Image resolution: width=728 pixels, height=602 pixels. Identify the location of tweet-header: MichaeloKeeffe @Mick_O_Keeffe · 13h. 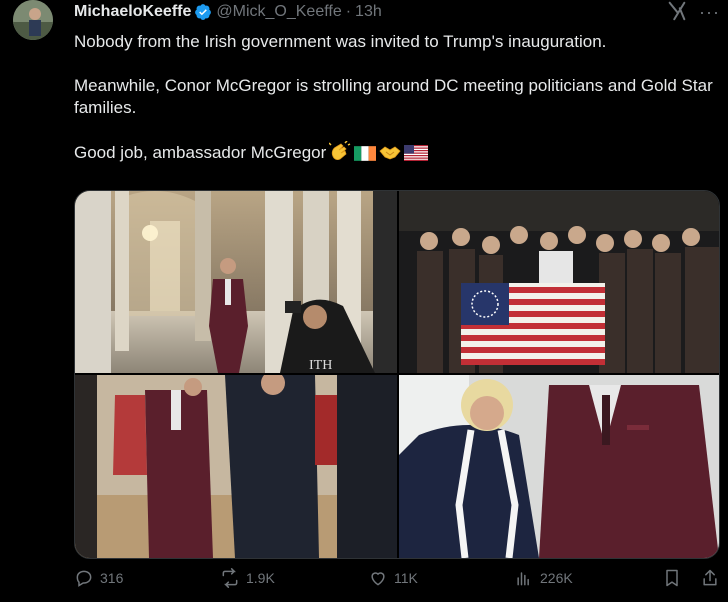
(397, 12).